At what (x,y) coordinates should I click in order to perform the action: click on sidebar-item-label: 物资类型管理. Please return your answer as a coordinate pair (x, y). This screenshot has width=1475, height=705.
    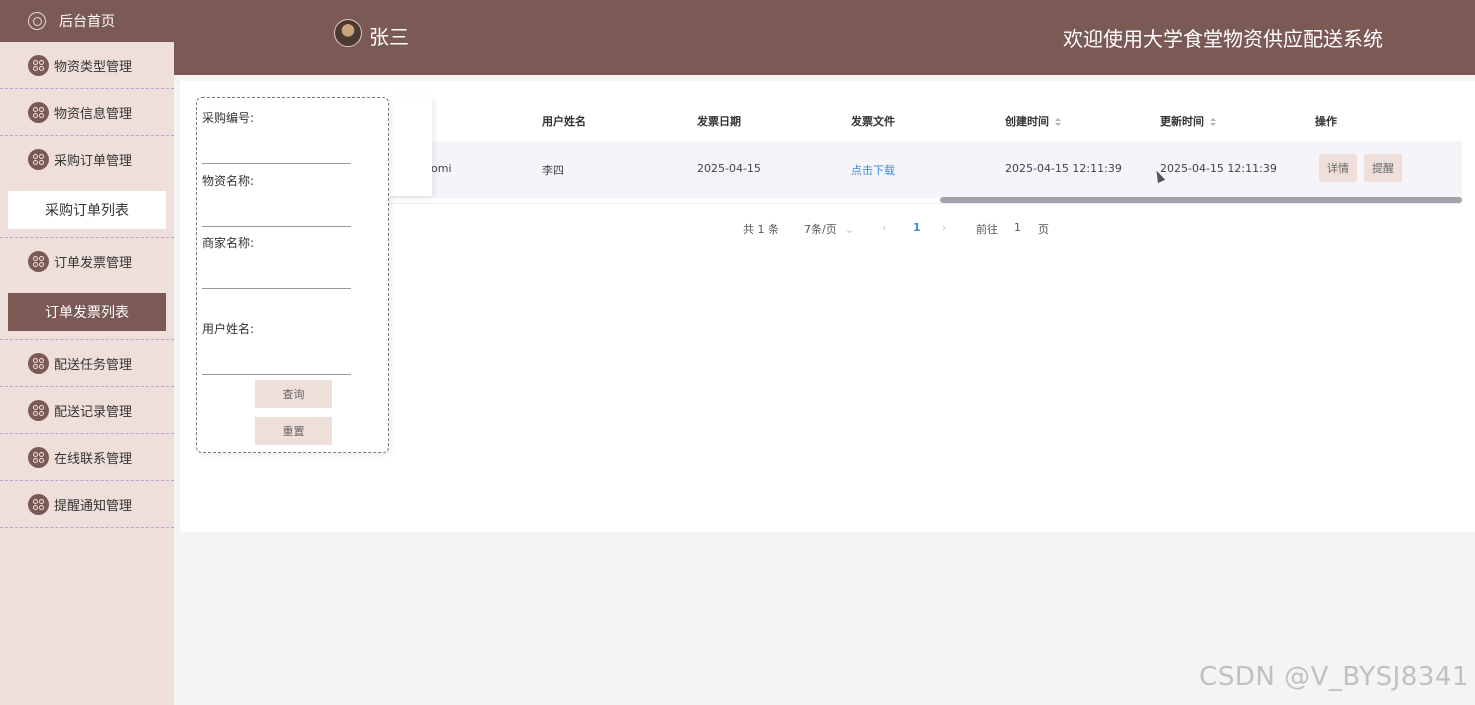
    Looking at the image, I should click on (93, 67).